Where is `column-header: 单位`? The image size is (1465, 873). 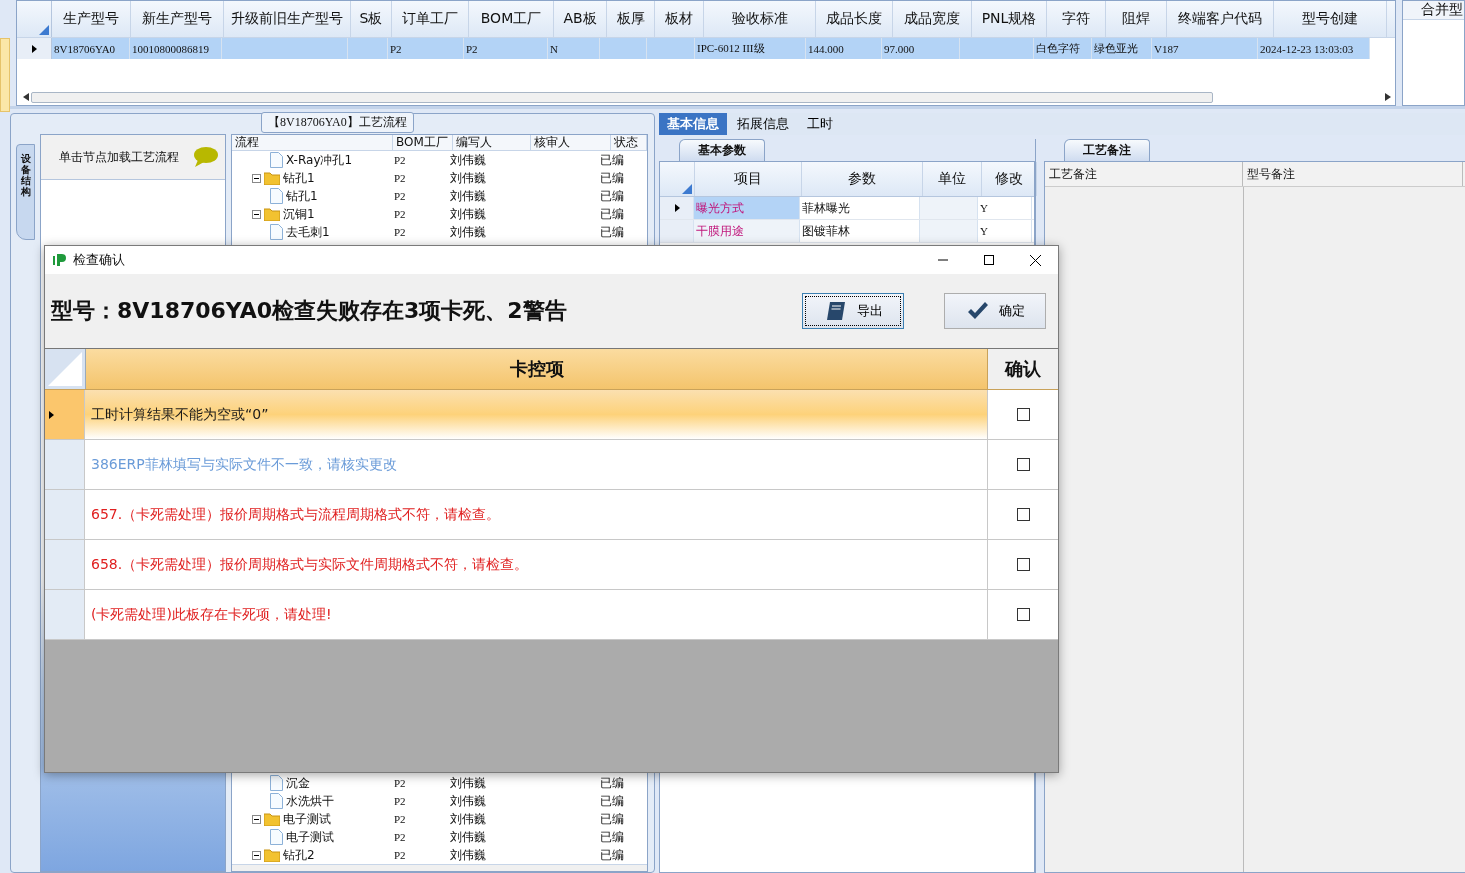
column-header: 单位 is located at coordinates (952, 179).